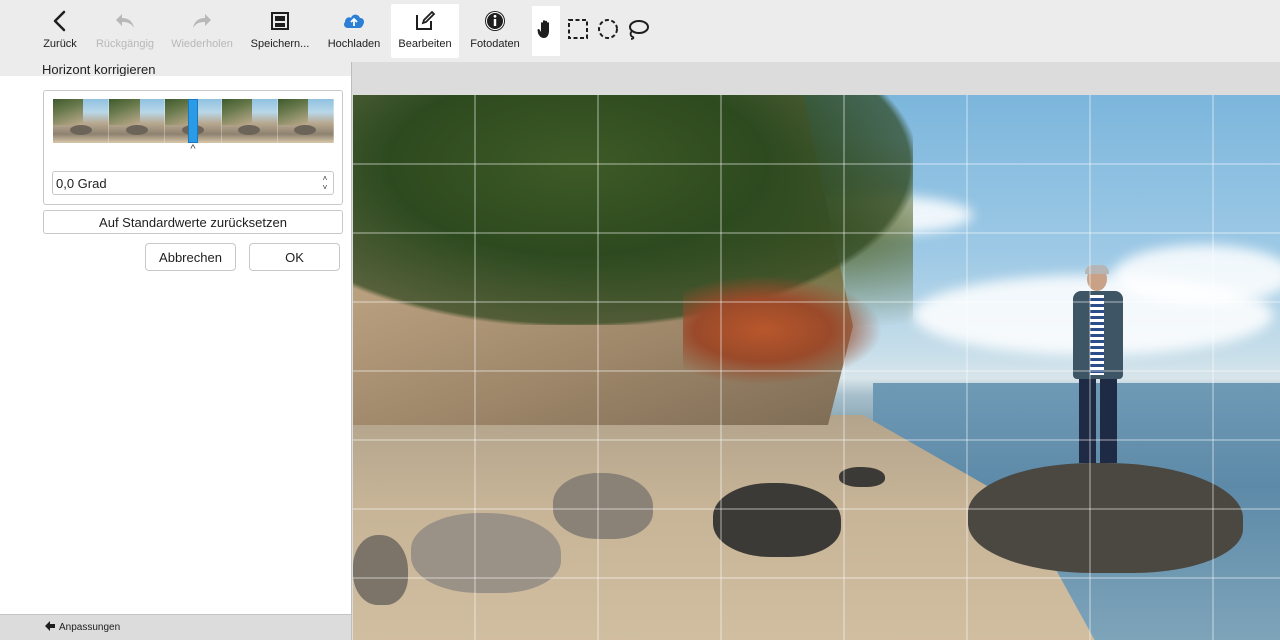  What do you see at coordinates (125, 44) in the screenshot?
I see `undo-label: Rückgängig` at bounding box center [125, 44].